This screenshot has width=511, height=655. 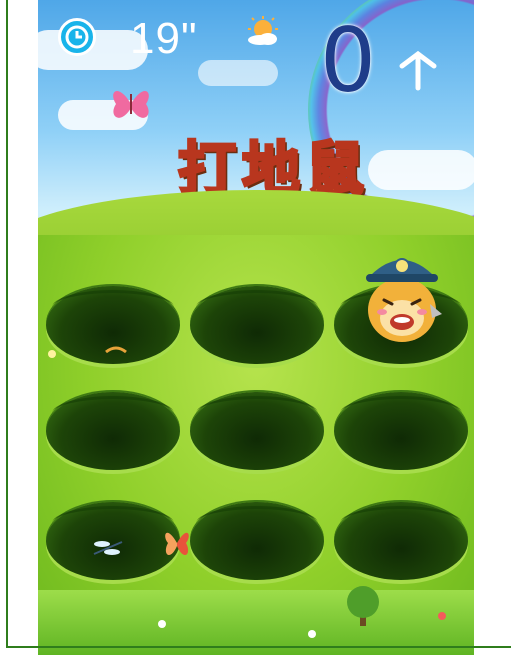 What do you see at coordinates (77, 37) in the screenshot?
I see `clock-icon` at bounding box center [77, 37].